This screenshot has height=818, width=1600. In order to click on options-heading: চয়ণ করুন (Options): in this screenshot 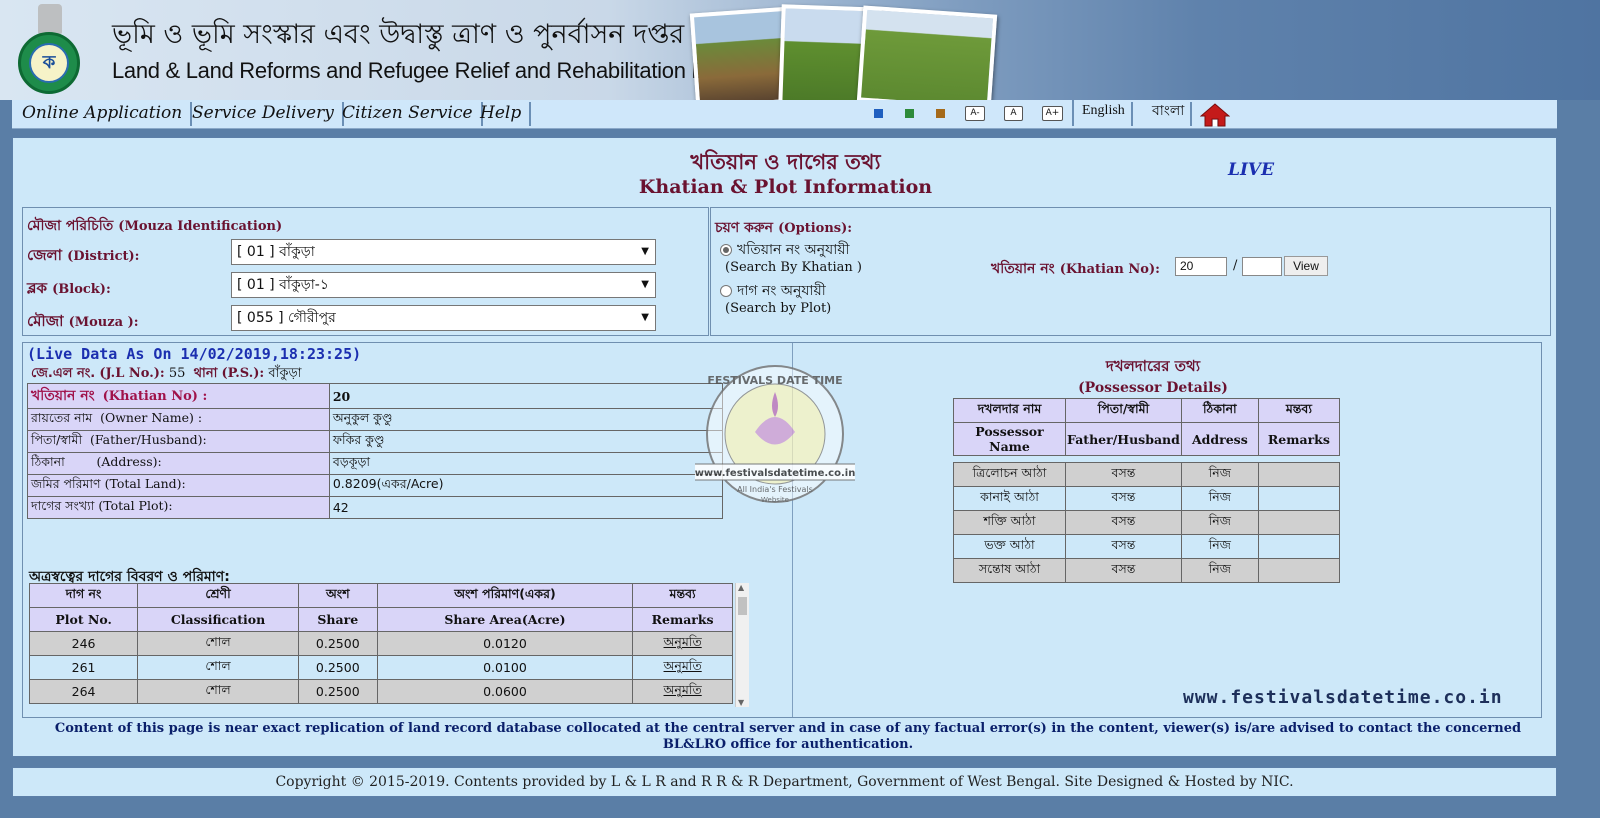, I will do `click(784, 228)`.